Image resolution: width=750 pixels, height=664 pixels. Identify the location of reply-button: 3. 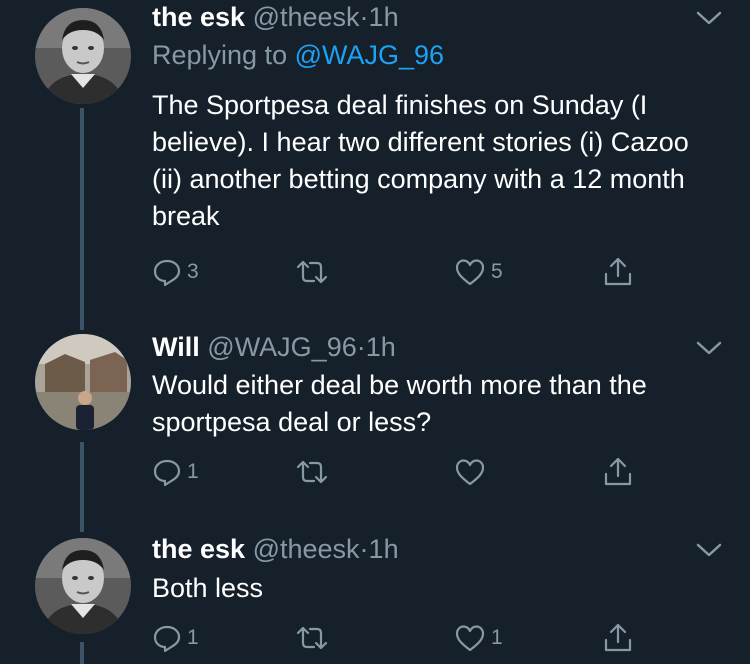
(175, 272).